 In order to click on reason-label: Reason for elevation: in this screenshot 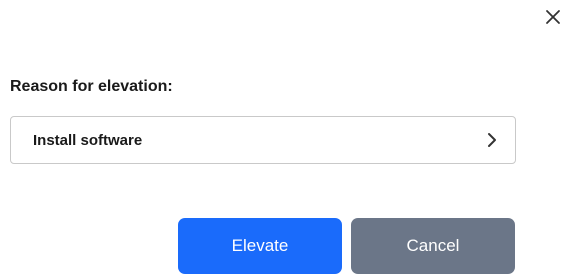, I will do `click(91, 86)`.